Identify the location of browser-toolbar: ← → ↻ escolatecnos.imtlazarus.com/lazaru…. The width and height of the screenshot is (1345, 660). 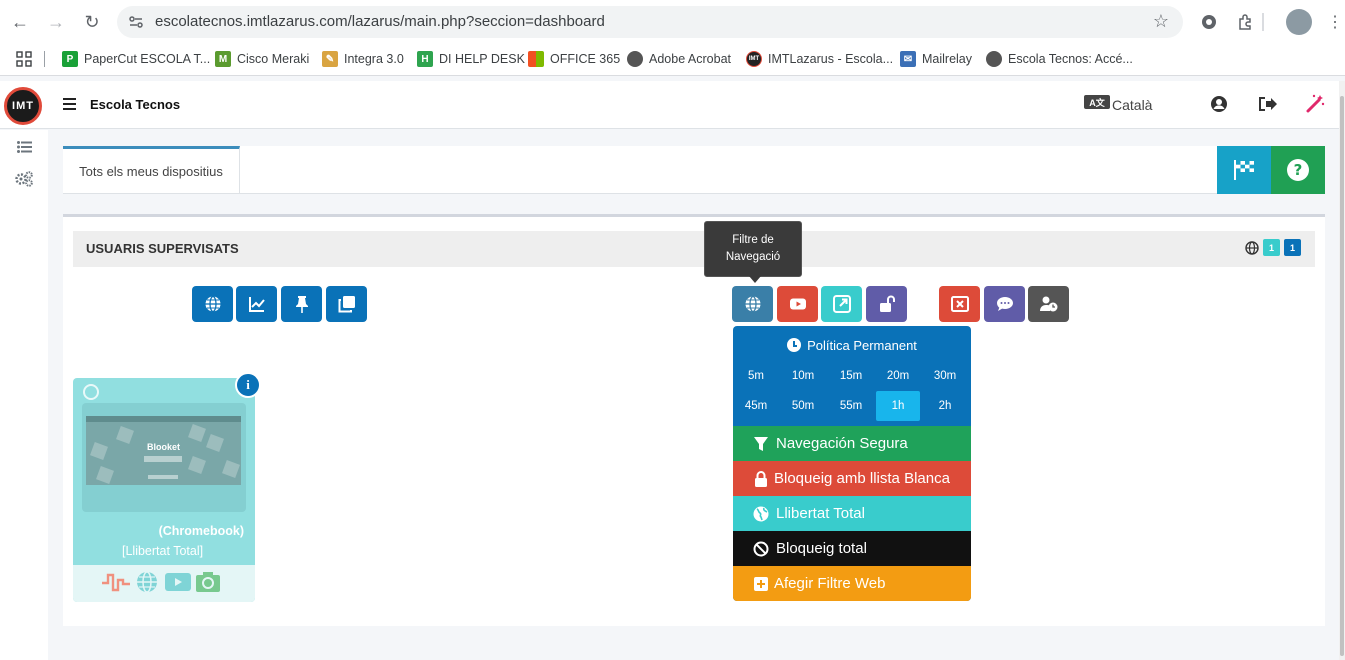
(672, 22).